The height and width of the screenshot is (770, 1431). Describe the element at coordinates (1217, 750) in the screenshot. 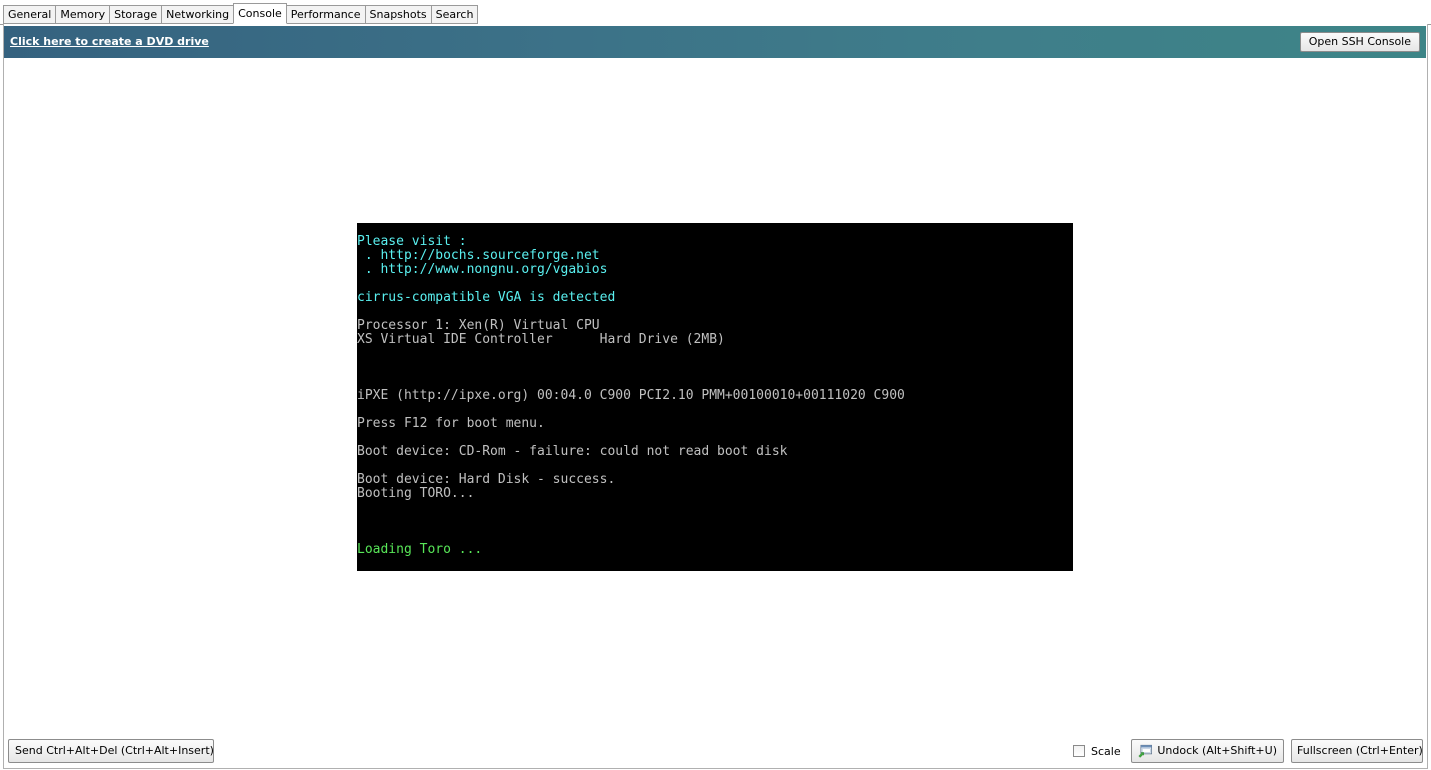

I see `undock-button-label: Undock (Alt+Shift+U)` at that location.